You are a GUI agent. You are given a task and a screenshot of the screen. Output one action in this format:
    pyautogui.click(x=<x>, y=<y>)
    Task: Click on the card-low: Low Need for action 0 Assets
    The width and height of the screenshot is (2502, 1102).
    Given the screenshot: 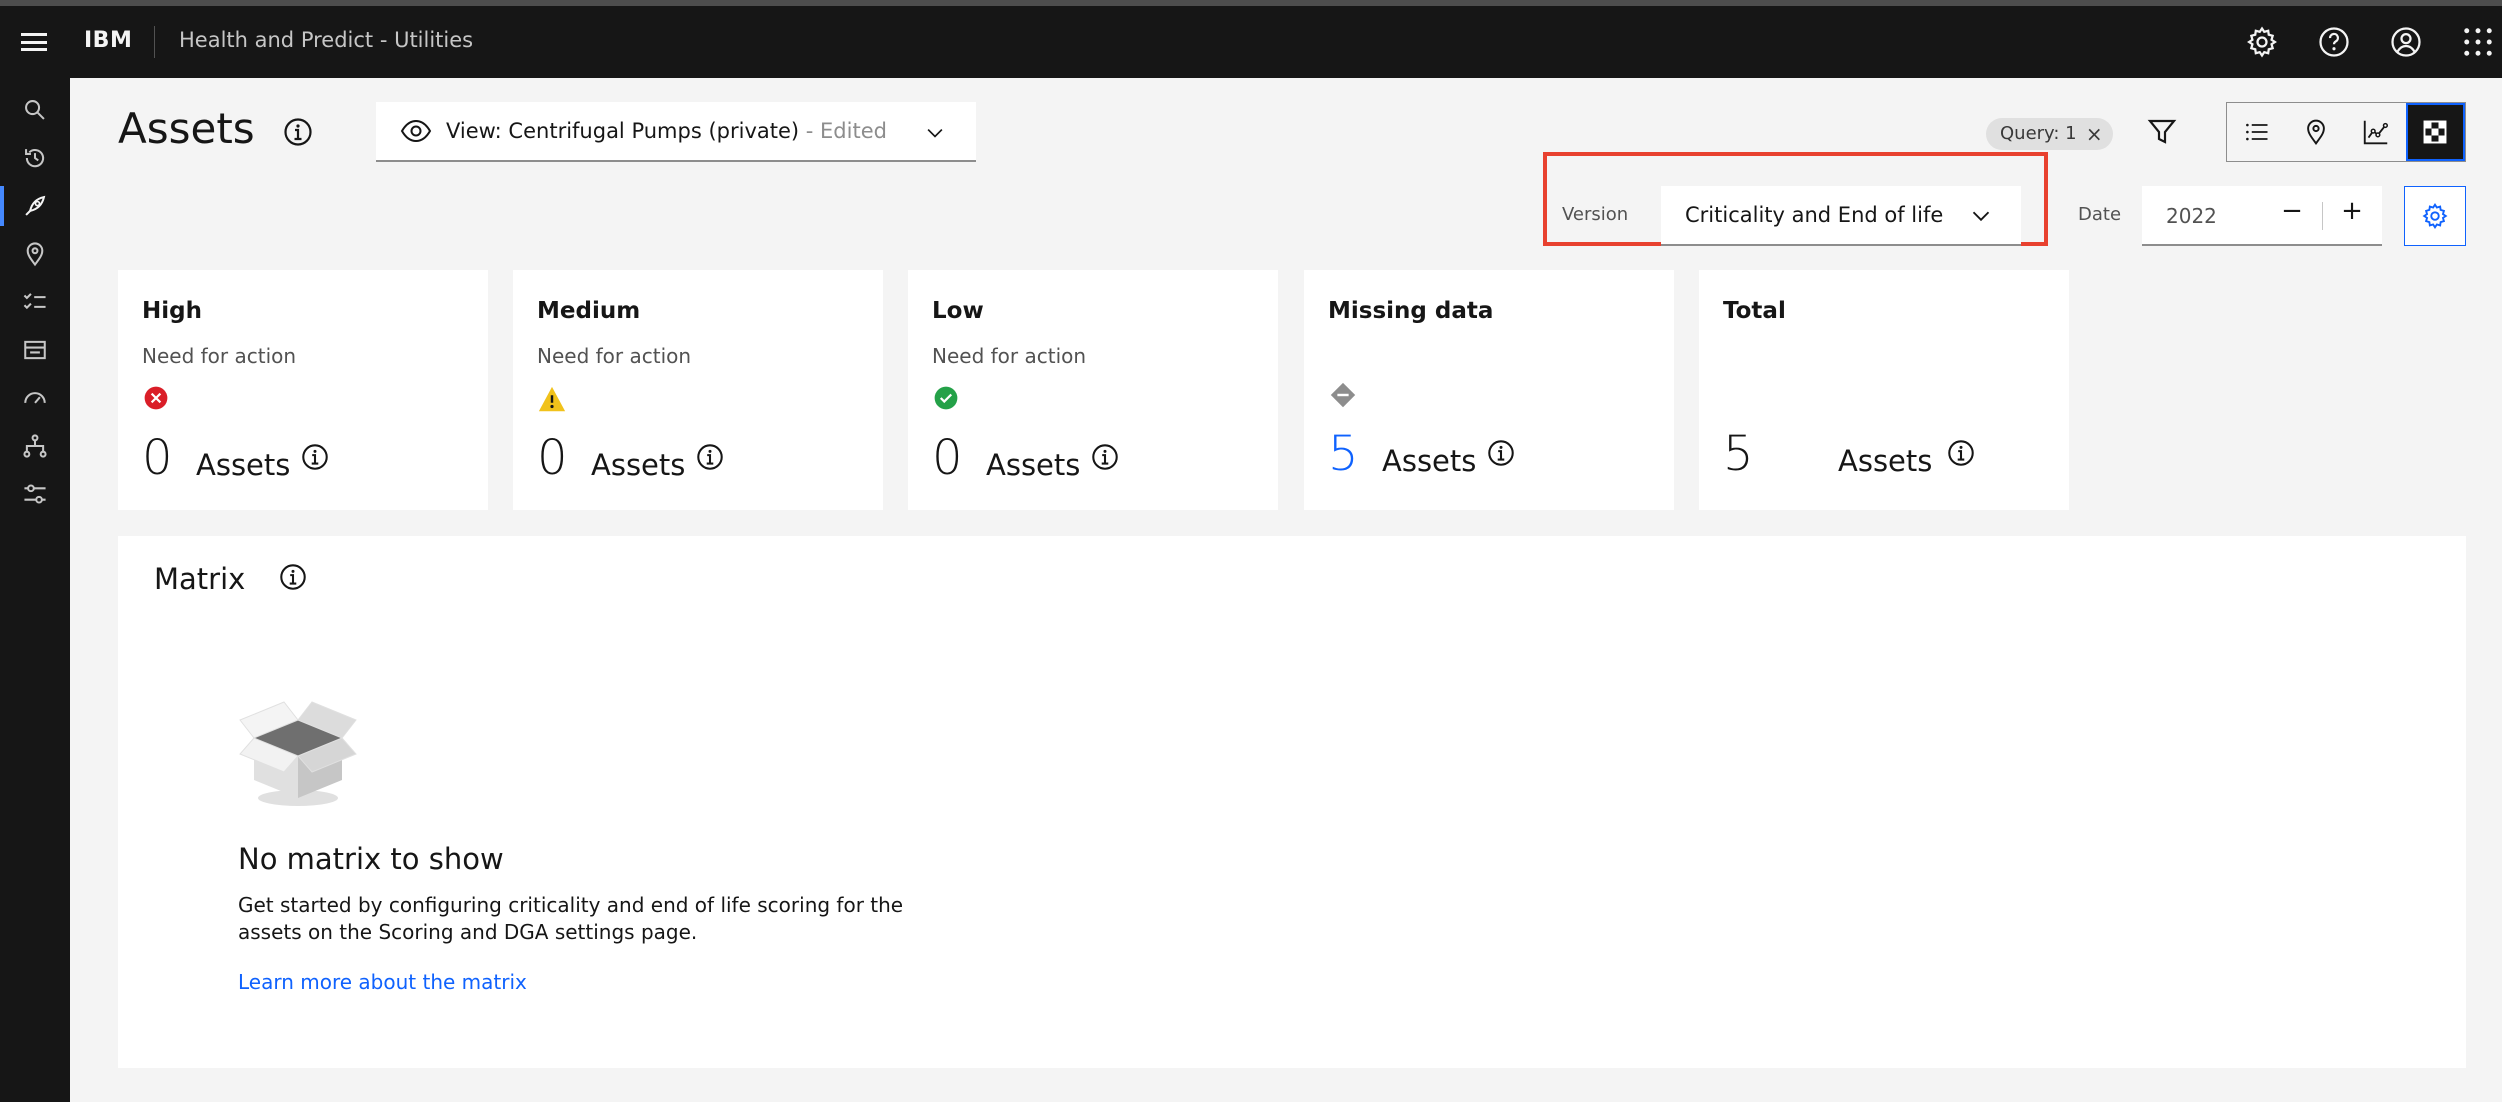 What is the action you would take?
    pyautogui.click(x=1093, y=390)
    